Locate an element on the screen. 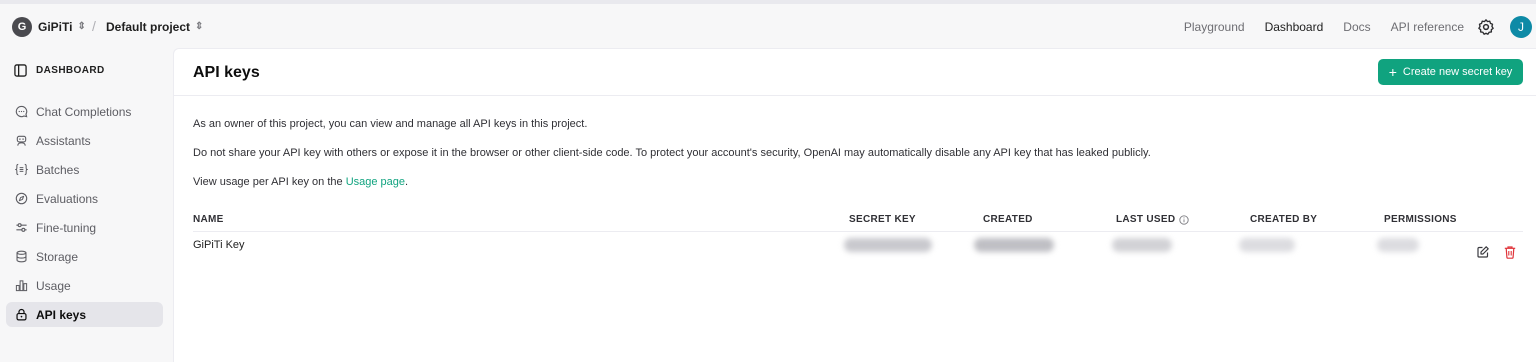 The image size is (1536, 362). compass-icon is located at coordinates (21, 198).